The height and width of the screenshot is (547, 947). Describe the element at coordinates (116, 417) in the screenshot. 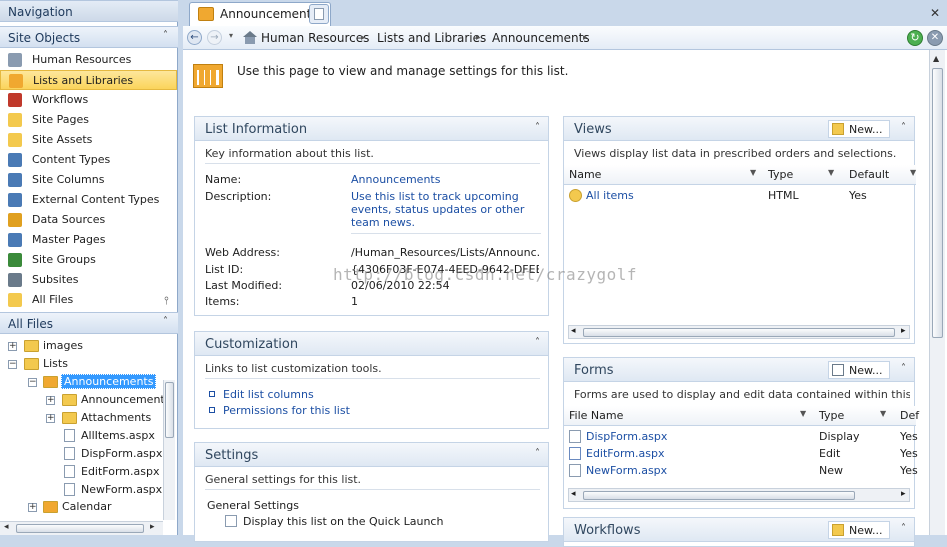

I see `tree-node-attachments: Attachments` at that location.